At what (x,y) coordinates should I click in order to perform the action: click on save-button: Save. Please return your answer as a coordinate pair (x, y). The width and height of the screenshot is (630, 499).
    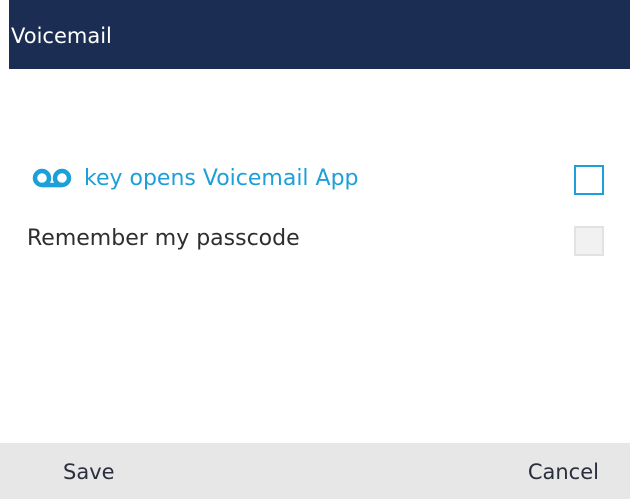
    Looking at the image, I should click on (89, 471).